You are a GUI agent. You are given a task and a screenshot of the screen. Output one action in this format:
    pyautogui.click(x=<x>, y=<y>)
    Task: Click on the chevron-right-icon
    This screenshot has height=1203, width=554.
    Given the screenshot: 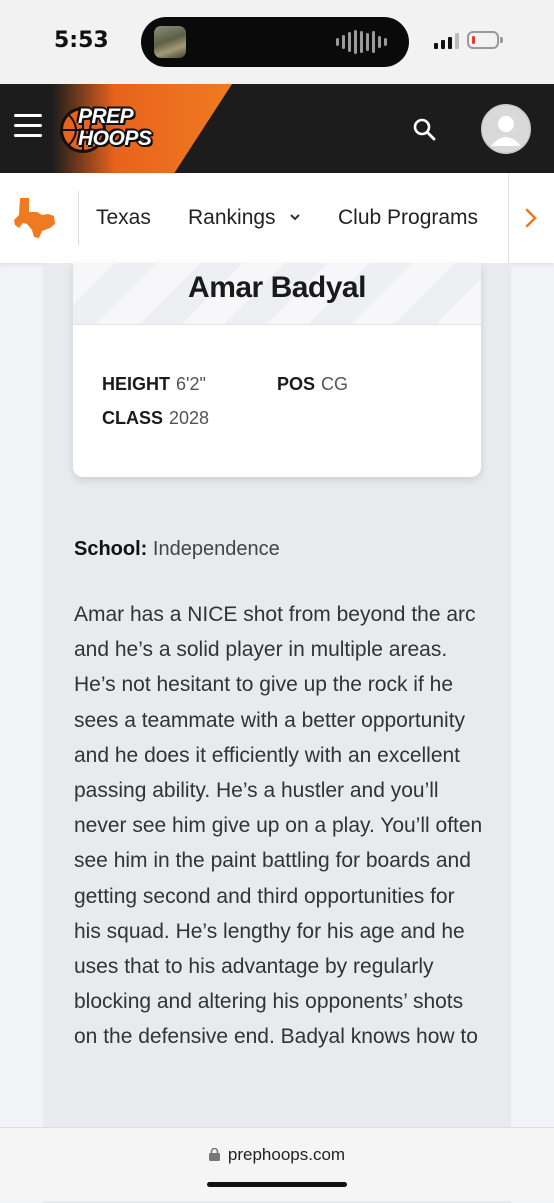 What is the action you would take?
    pyautogui.click(x=531, y=218)
    